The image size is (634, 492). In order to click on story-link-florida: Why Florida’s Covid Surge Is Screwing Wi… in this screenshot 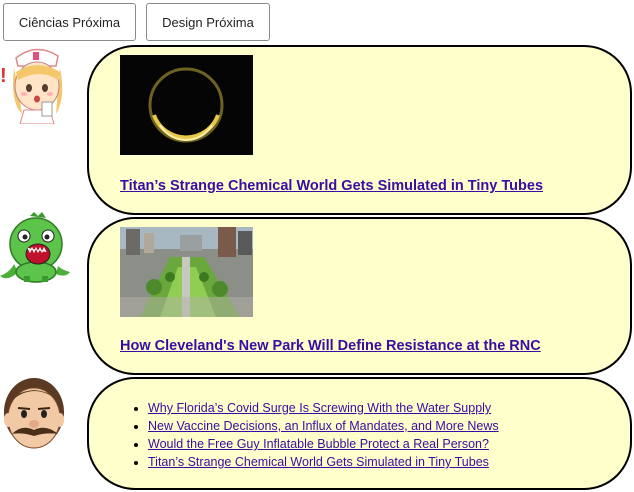, I will do `click(319, 408)`.